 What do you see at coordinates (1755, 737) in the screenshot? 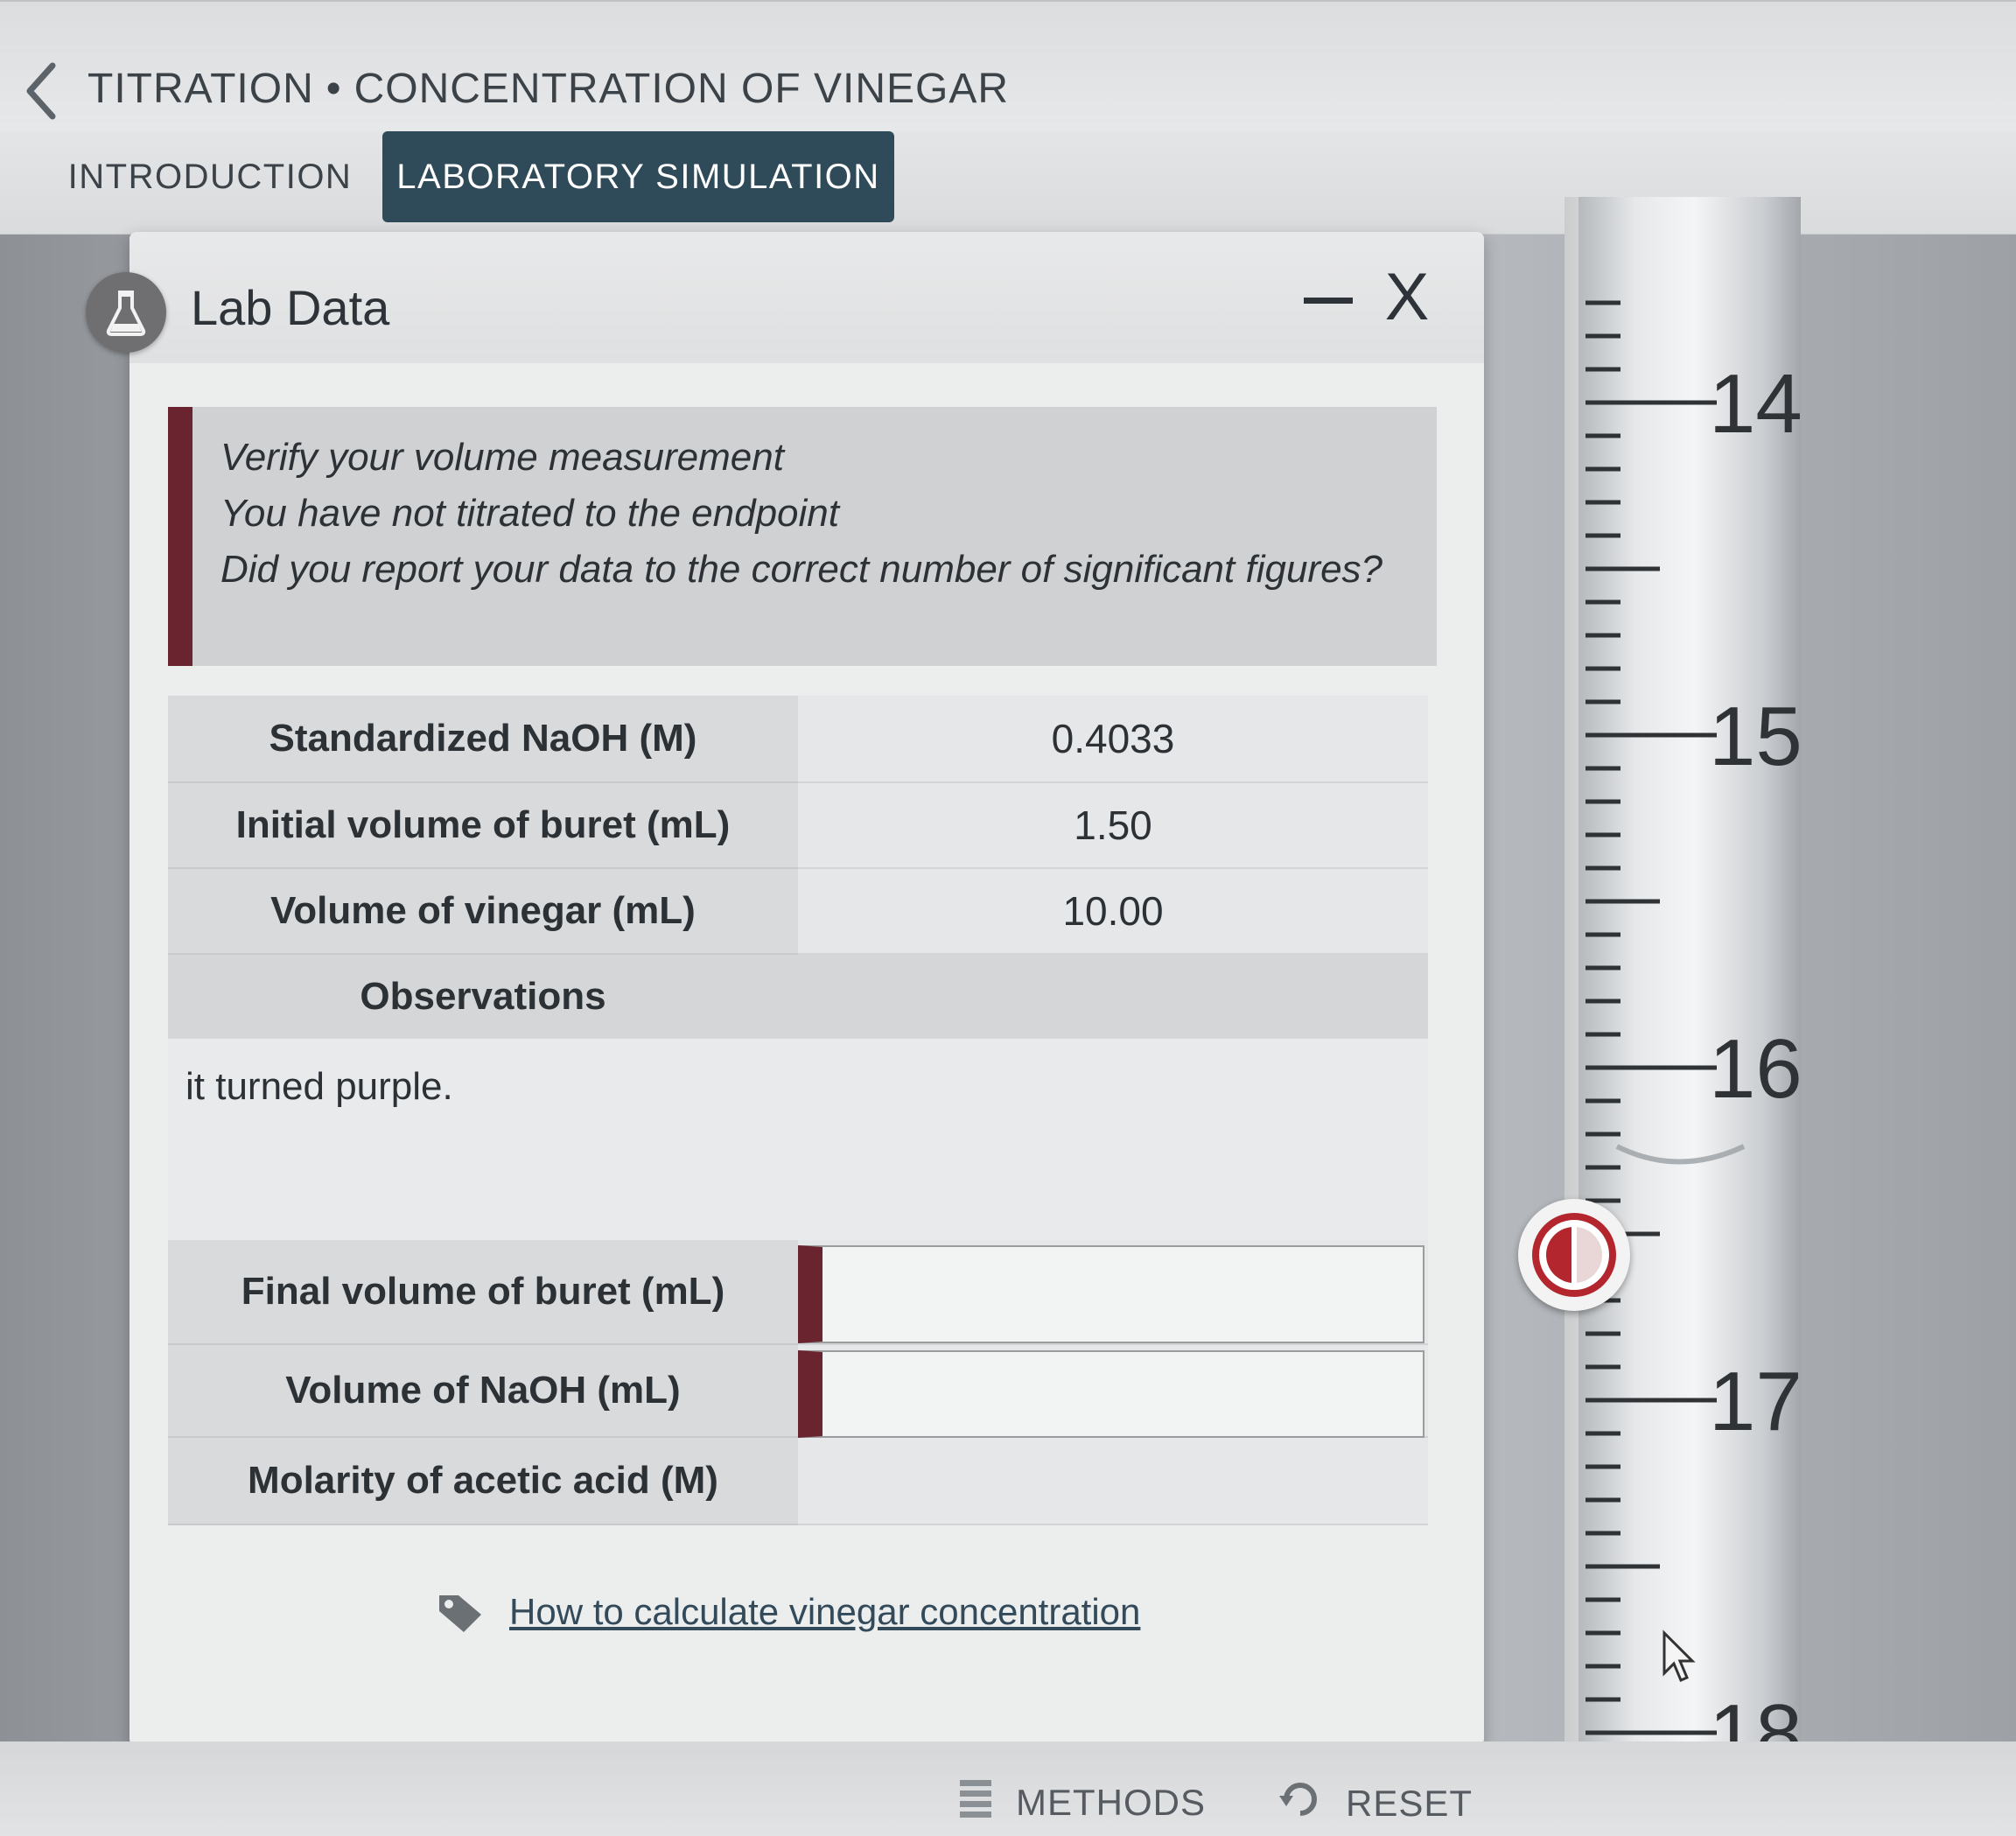
I see `buret-scale-label: 15` at bounding box center [1755, 737].